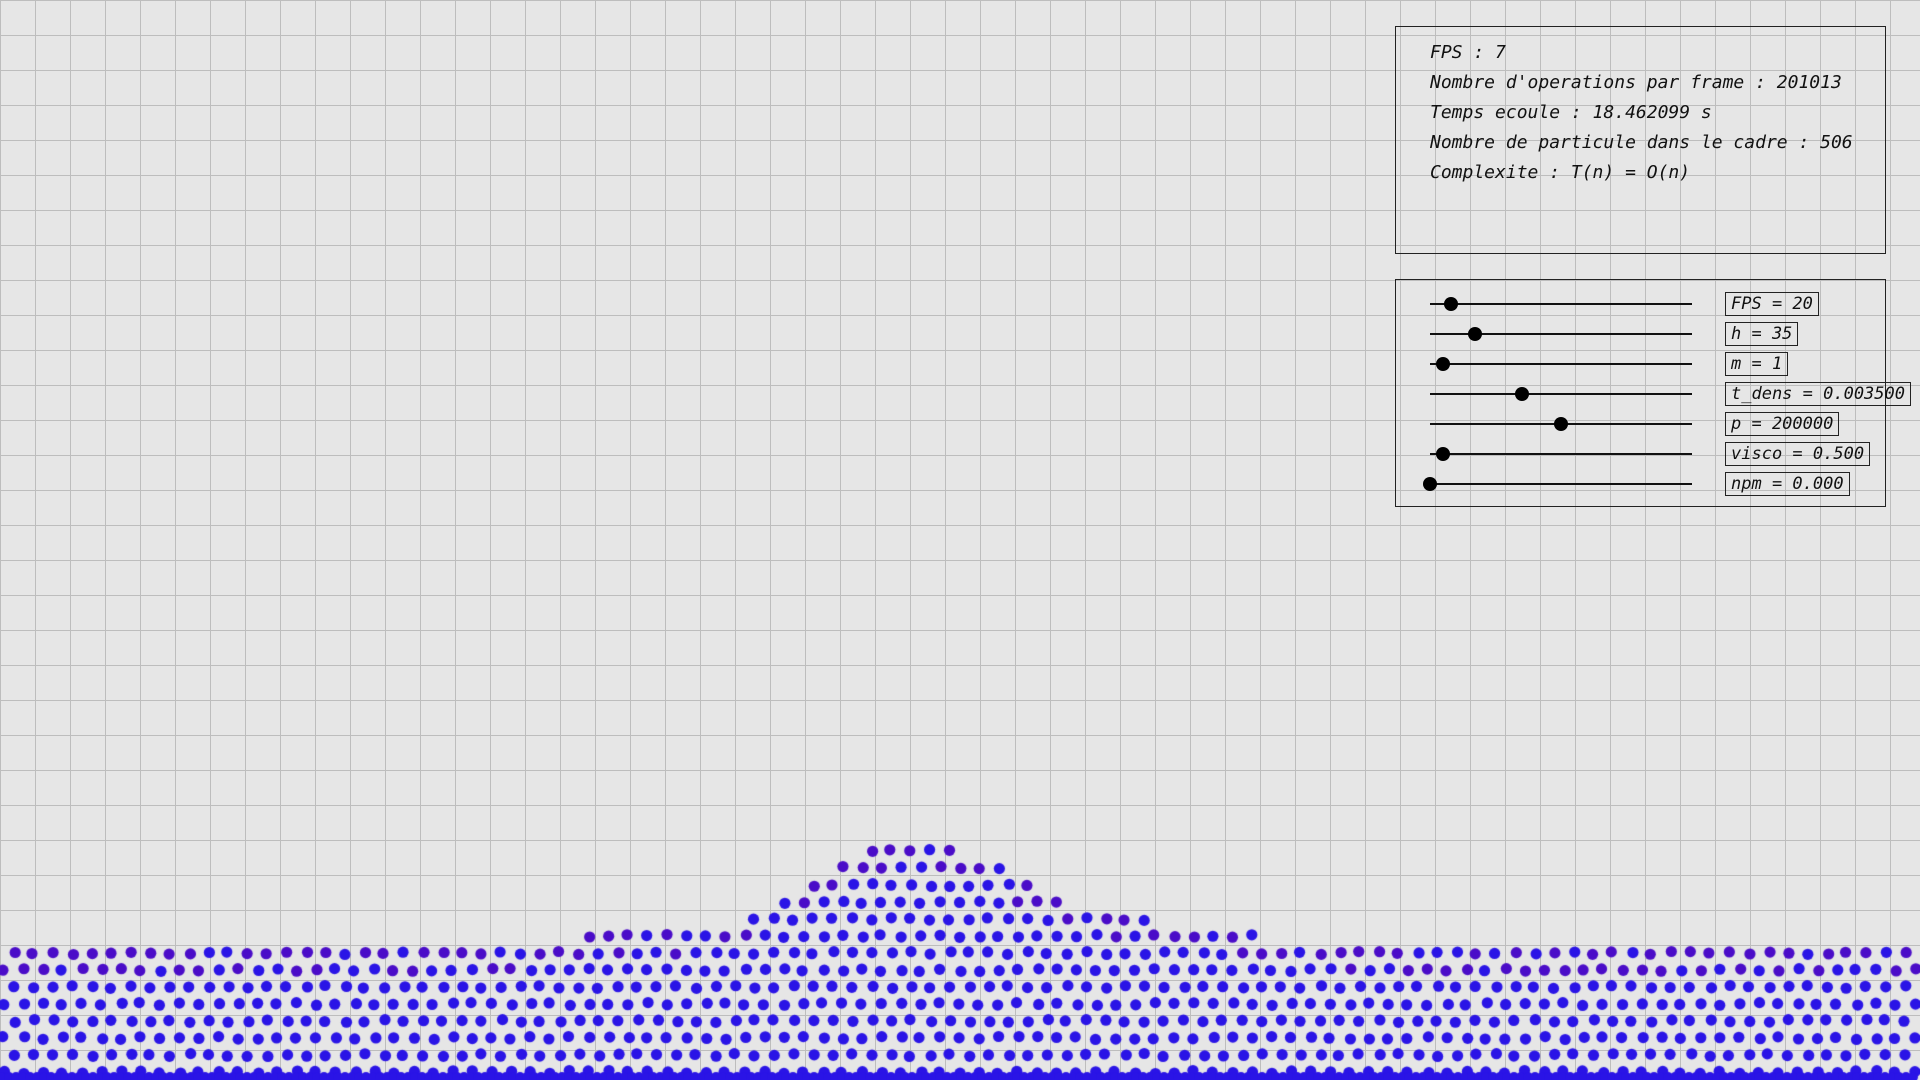 This screenshot has width=1920, height=1080. I want to click on slider-t-dens: t_dens = 0.003500, so click(1653, 394).